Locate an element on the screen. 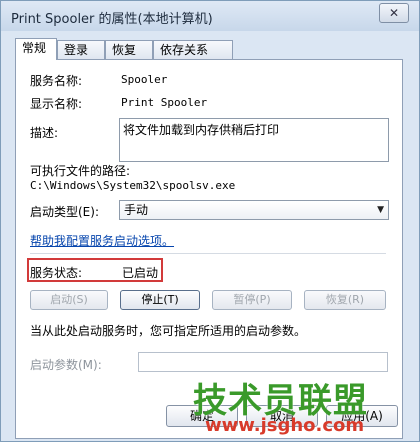 The width and height of the screenshot is (420, 442). title-bar: Print Spooler 的属性(本地计算机) ✕ is located at coordinates (210, 16).